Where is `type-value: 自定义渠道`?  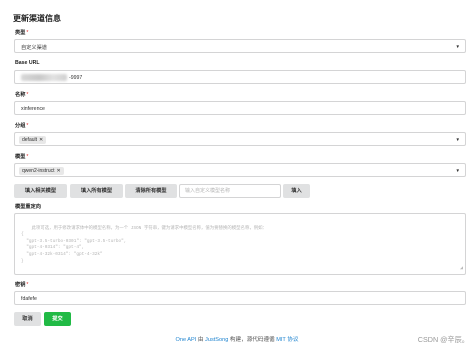
type-value: 自定义渠道 is located at coordinates (34, 48).